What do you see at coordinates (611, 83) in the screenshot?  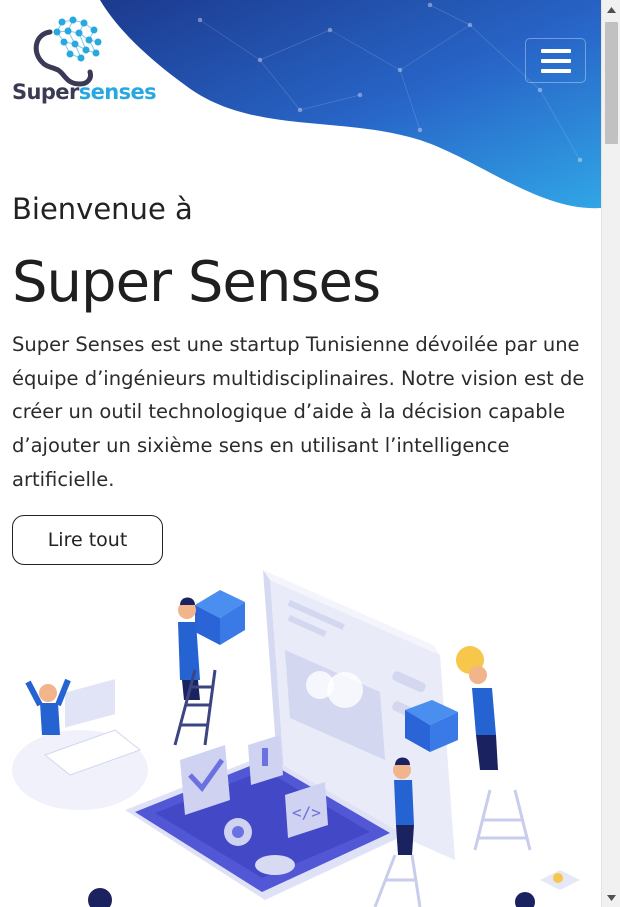 I see `scrollbar-thumb` at bounding box center [611, 83].